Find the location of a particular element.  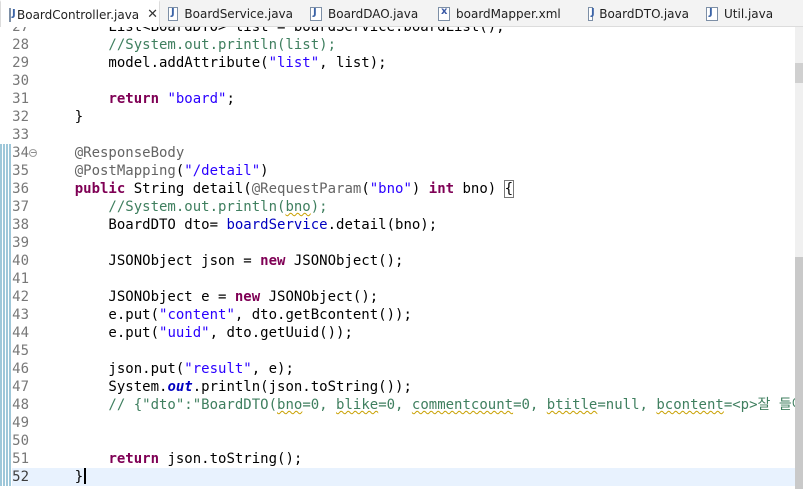

code-token: //System.out.println( is located at coordinates (163, 207).